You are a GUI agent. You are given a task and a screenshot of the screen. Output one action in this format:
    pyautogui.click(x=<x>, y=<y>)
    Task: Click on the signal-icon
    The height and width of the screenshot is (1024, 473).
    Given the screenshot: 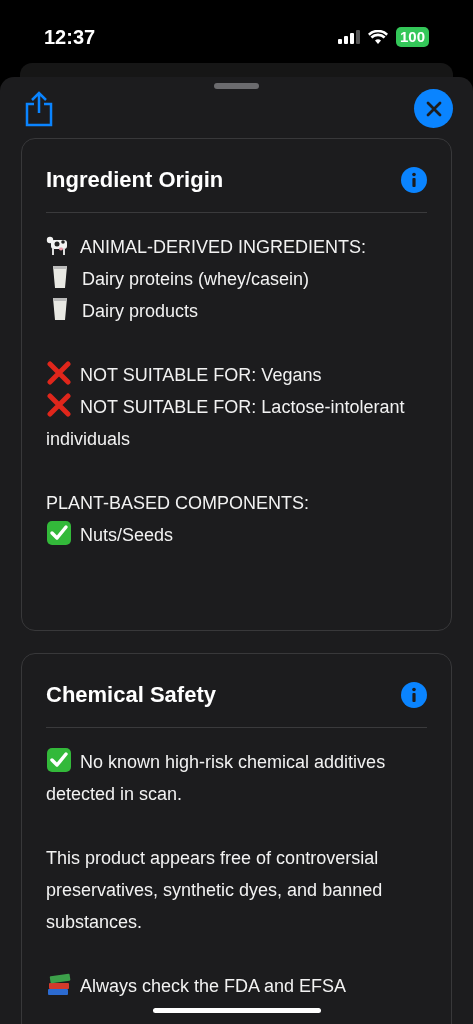 What is the action you would take?
    pyautogui.click(x=348, y=37)
    